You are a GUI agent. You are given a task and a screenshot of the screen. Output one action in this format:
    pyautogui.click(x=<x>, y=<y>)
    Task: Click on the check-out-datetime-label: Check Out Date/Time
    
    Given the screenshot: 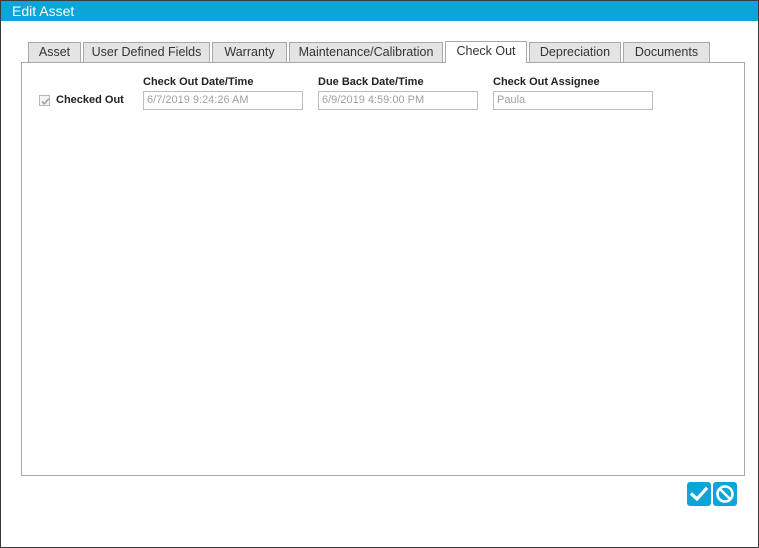 What is the action you would take?
    pyautogui.click(x=198, y=82)
    